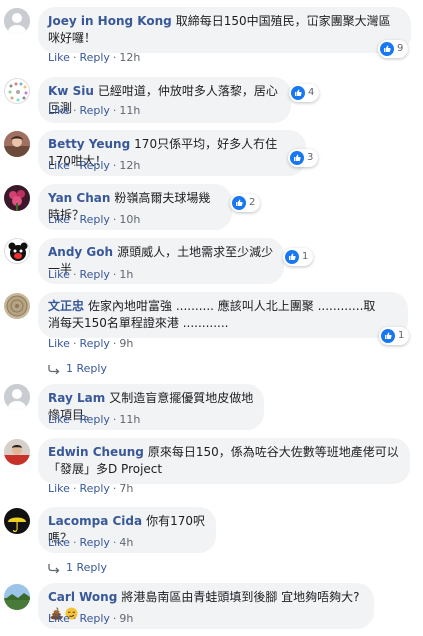  What do you see at coordinates (400, 48) in the screenshot?
I see `reaction-number: 9` at bounding box center [400, 48].